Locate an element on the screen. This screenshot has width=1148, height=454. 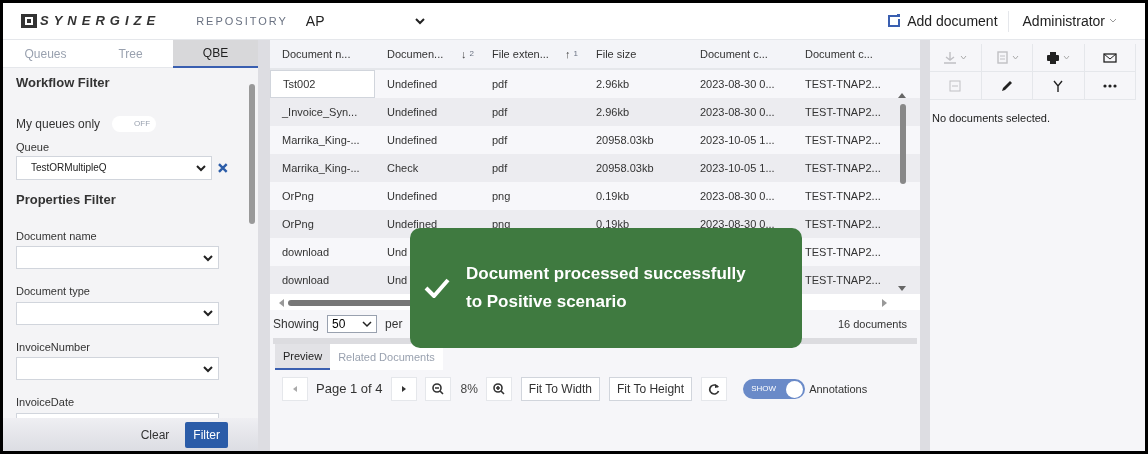
mail-icon is located at coordinates (1109, 57).